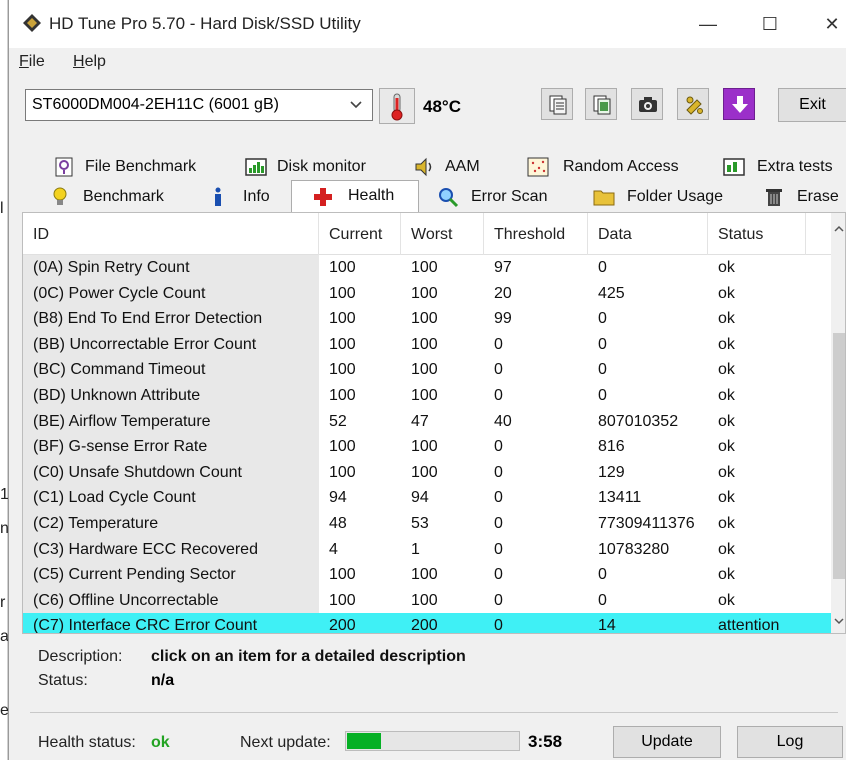 The height and width of the screenshot is (760, 846). I want to click on column-header-id: ID, so click(171, 234).